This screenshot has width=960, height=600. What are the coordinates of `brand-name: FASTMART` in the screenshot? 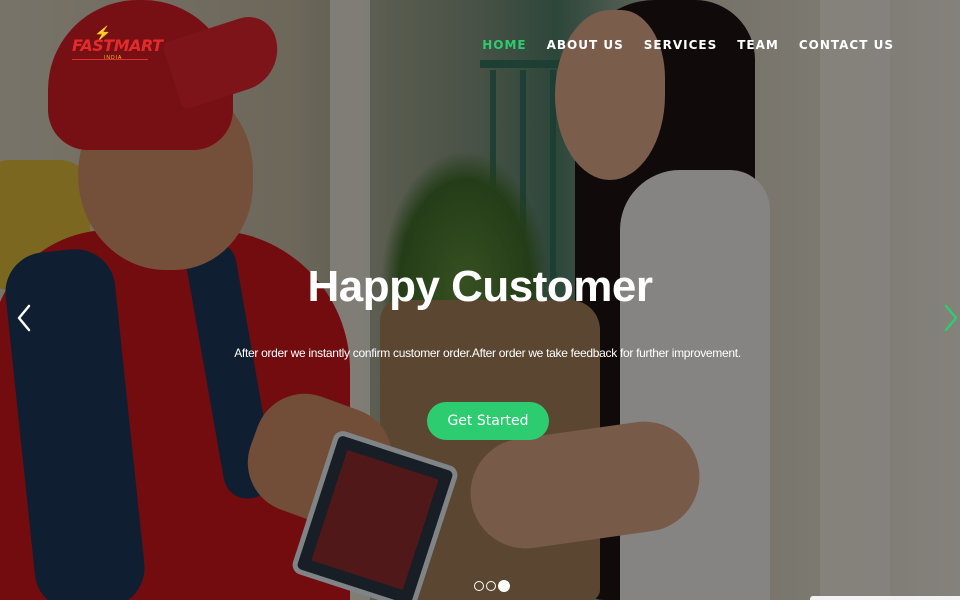 It's located at (117, 45).